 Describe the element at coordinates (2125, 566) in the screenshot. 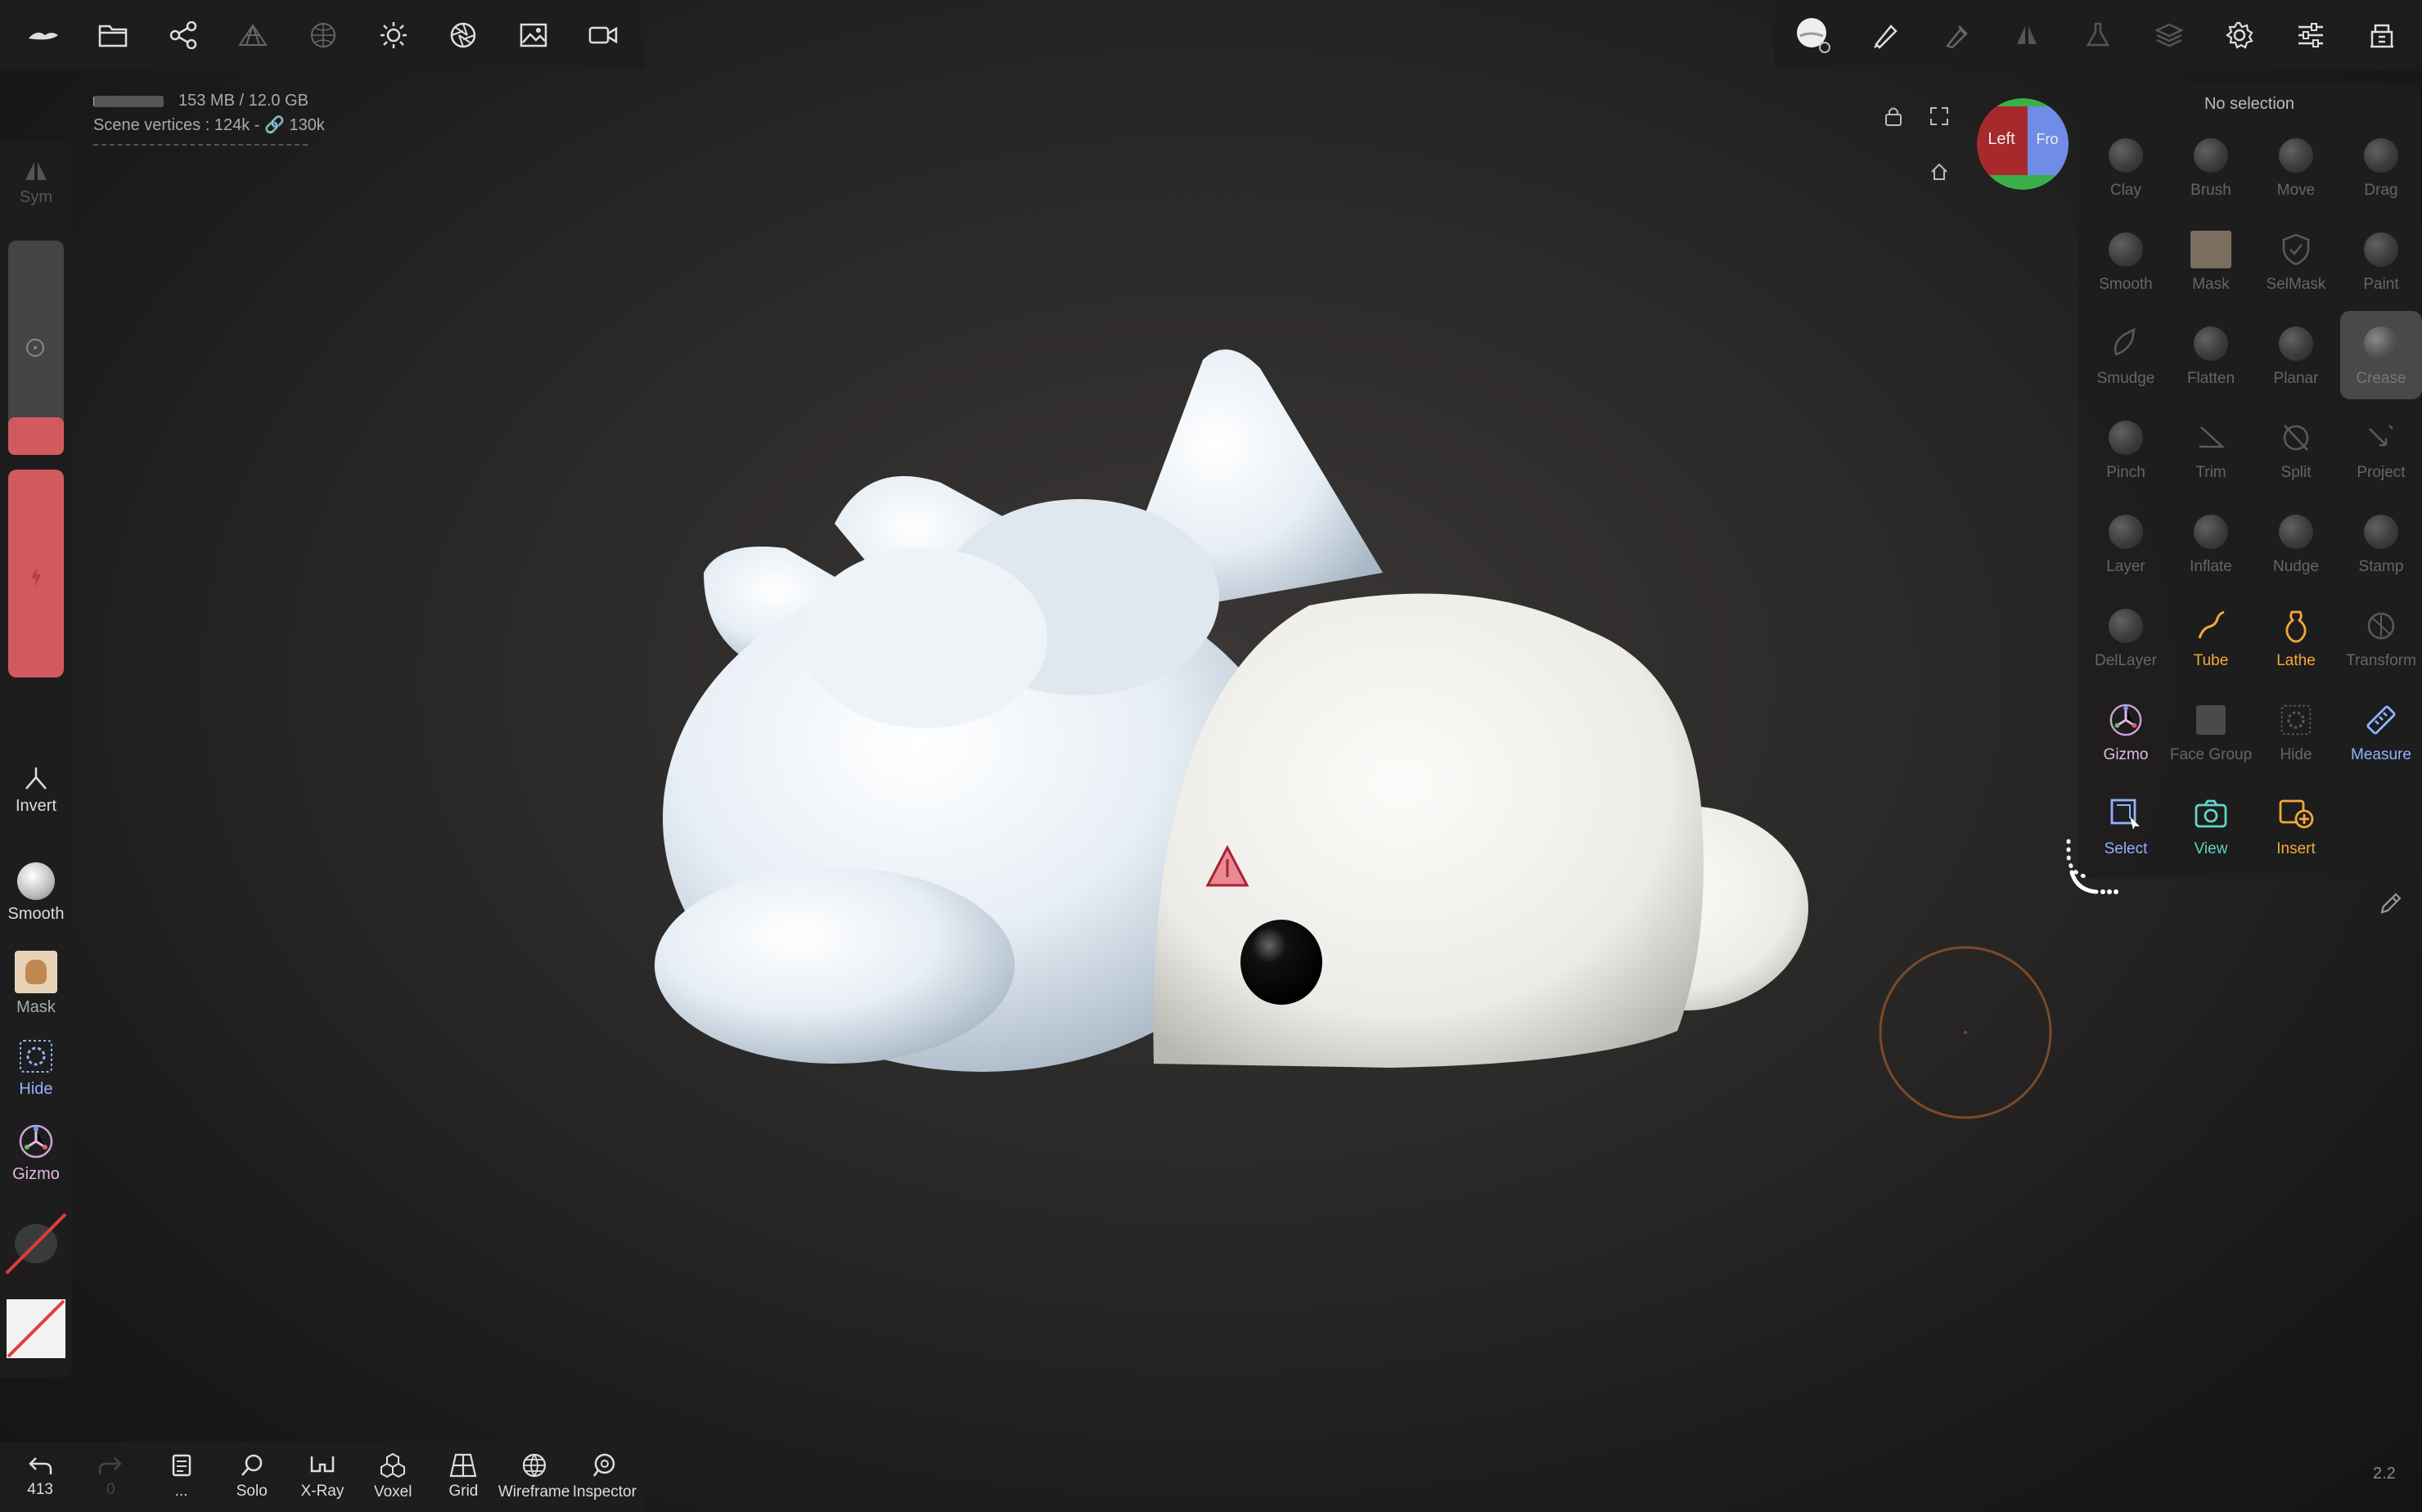

I see `tool-label: Layer` at that location.